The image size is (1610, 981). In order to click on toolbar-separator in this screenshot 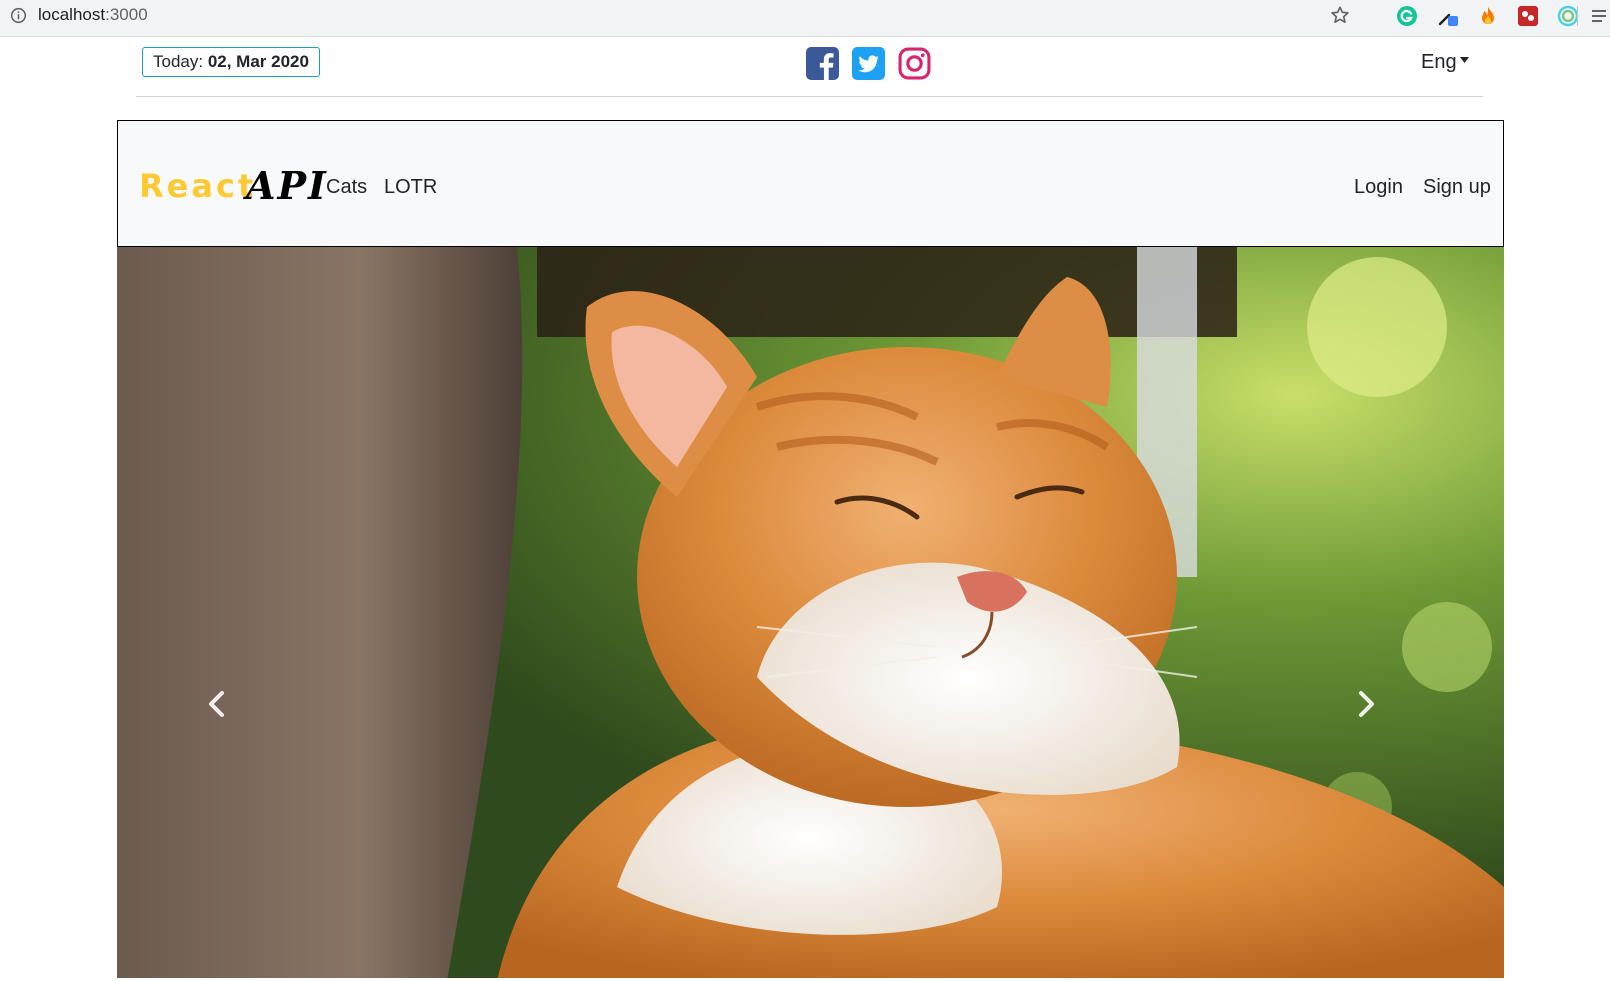, I will do `click(1577, 16)`.